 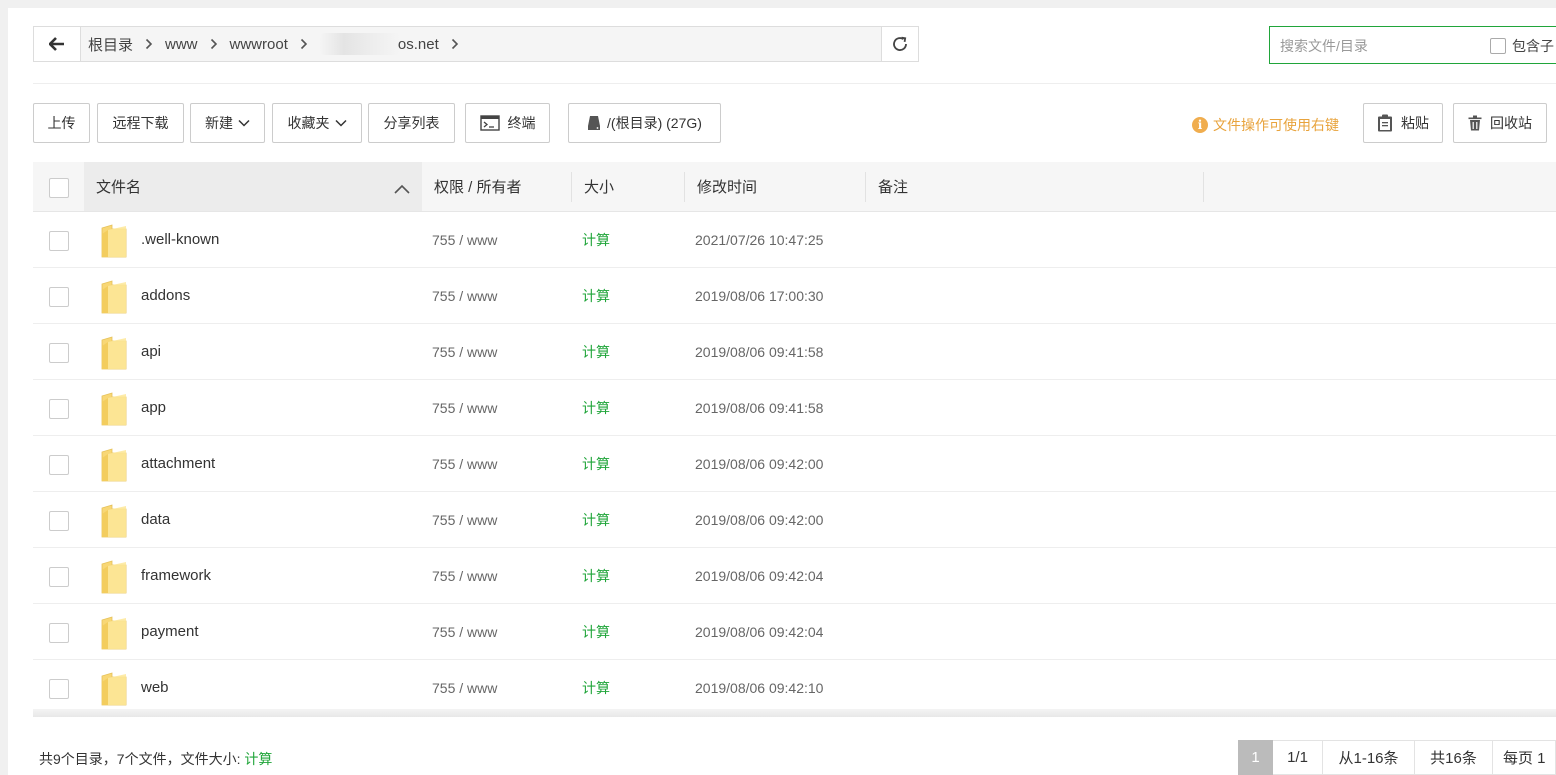 I want to click on column-header-size: 大小, so click(x=628, y=186).